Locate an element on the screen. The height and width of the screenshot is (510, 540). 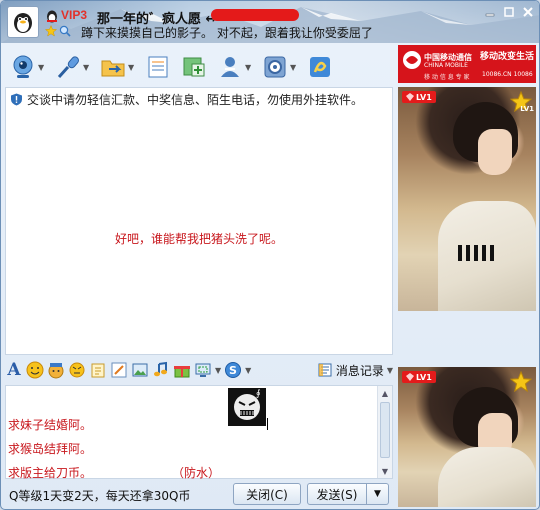
magic-face-icon is located at coordinates (56, 371).